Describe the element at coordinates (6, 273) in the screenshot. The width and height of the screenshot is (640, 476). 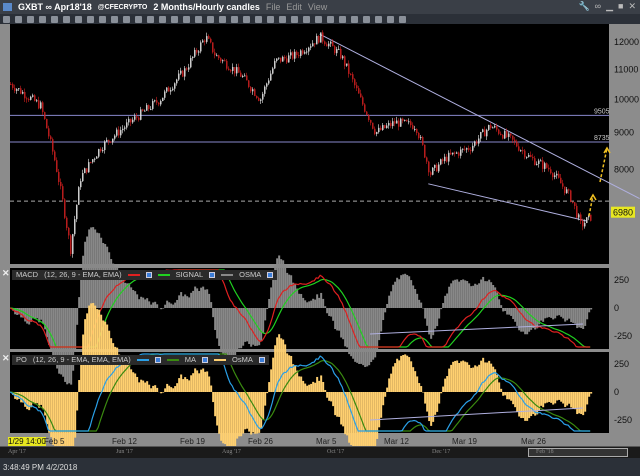
I see `close-macd-icon: ✕` at that location.